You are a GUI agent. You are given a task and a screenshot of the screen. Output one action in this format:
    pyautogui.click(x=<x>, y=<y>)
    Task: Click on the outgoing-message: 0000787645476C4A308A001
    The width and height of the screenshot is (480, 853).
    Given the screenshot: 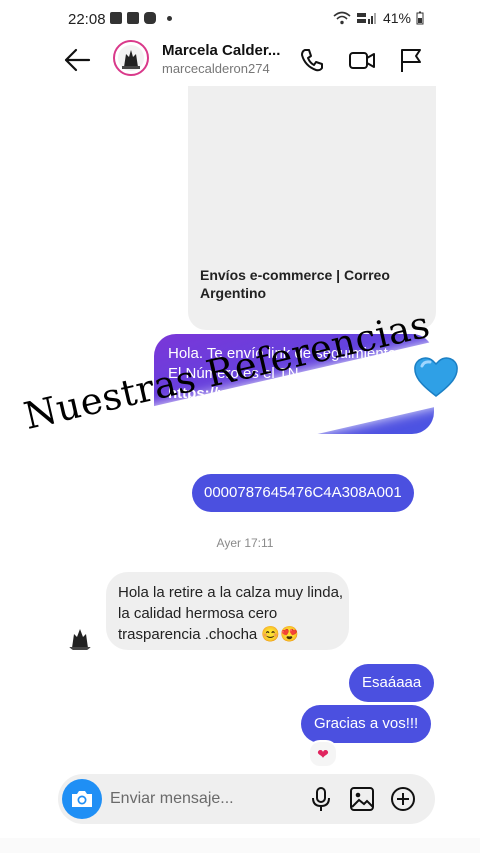 What is the action you would take?
    pyautogui.click(x=303, y=493)
    